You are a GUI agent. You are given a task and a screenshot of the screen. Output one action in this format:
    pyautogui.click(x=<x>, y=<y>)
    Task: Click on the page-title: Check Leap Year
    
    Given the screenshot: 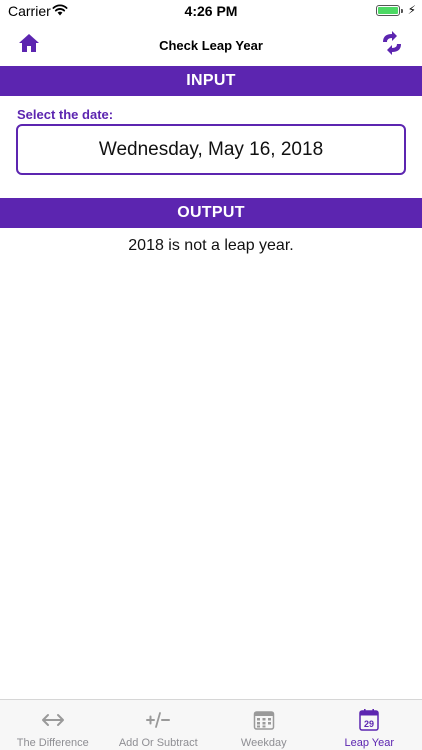 What is the action you would take?
    pyautogui.click(x=211, y=45)
    